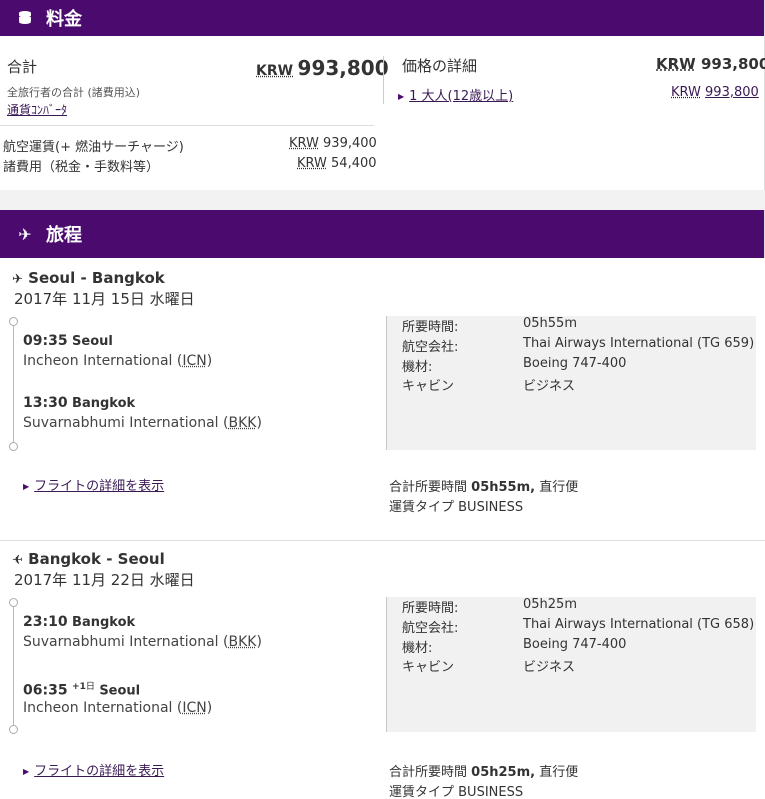 The image size is (765, 799). Describe the element at coordinates (382, 234) in the screenshot. I see `itinerary-header: ✈ 旅程` at that location.